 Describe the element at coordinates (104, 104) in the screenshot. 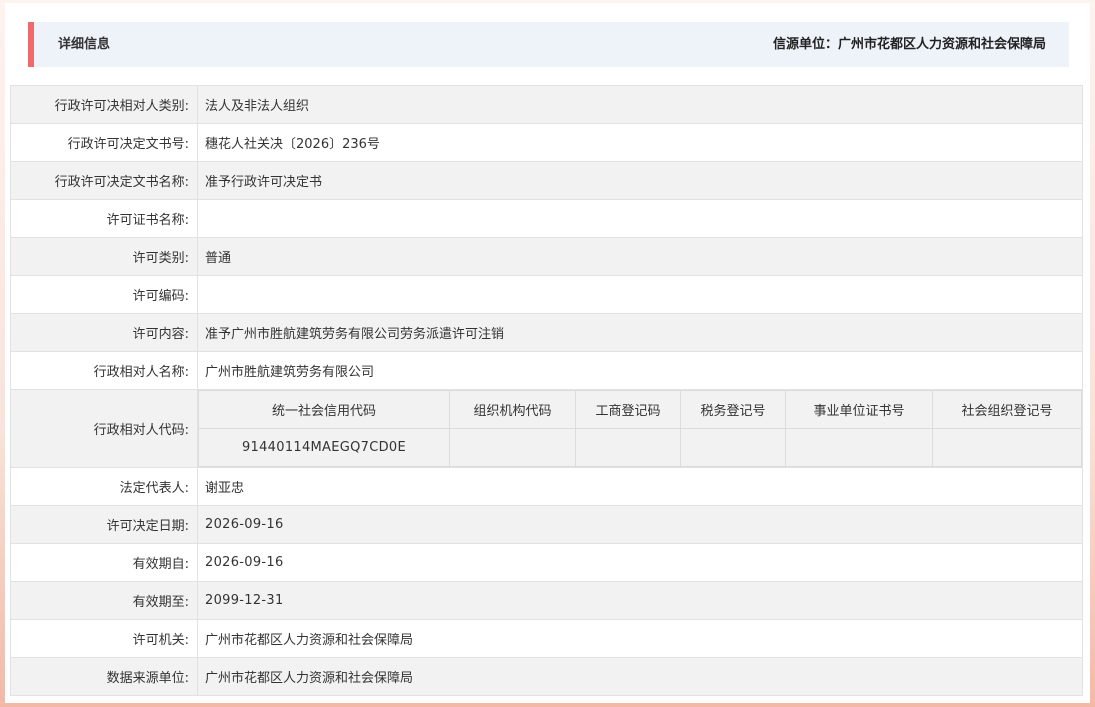

I see `field-label: 行政许可决相对人类别:` at that location.